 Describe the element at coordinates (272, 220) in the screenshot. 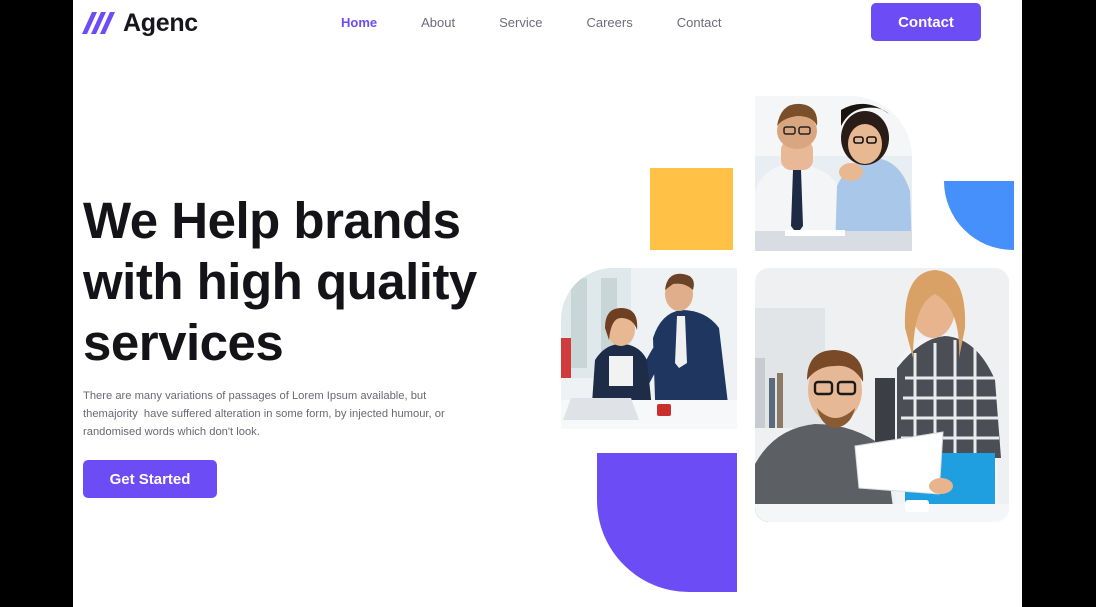

I see `hero-title-line-1: We Help brands` at that location.